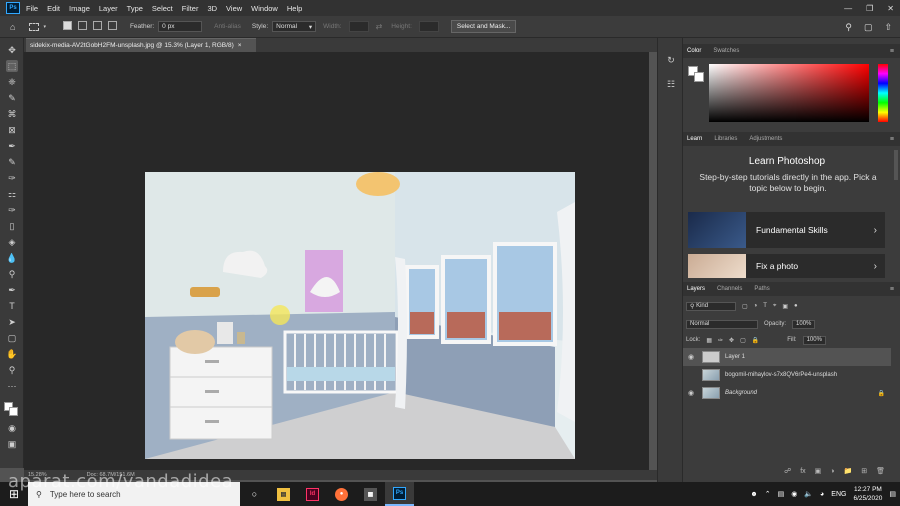 The image size is (900, 506). I want to click on menu-image: Image, so click(79, 8).